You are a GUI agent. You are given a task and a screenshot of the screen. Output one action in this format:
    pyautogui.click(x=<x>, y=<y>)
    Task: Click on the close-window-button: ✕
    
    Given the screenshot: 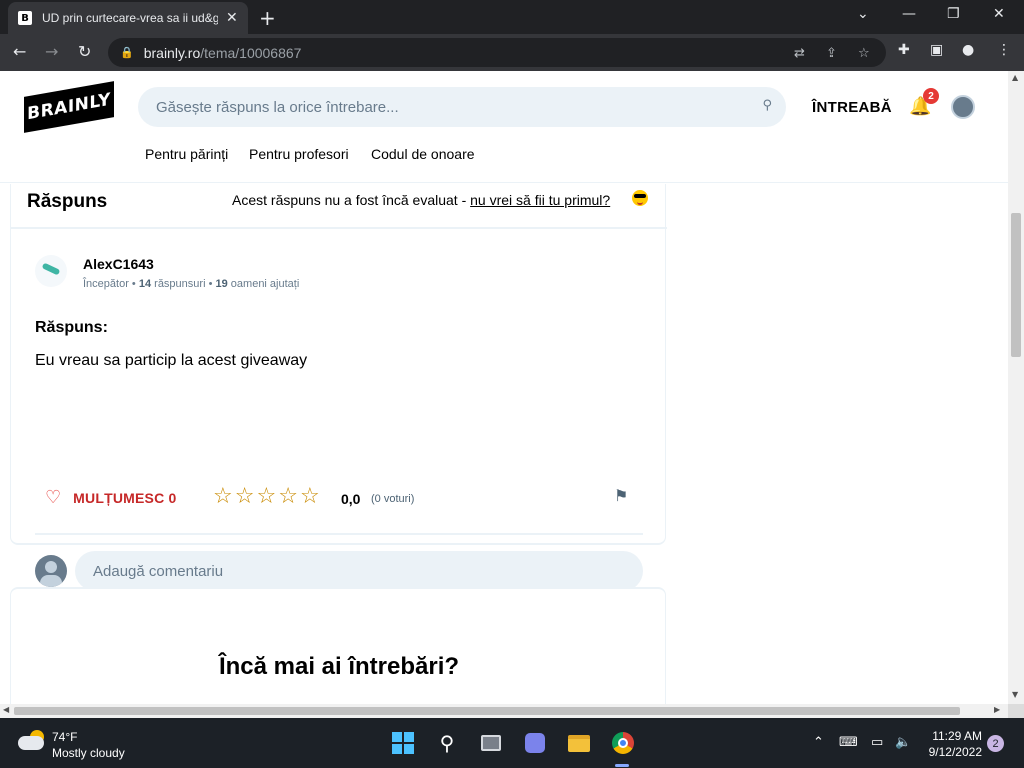 What is the action you would take?
    pyautogui.click(x=999, y=14)
    